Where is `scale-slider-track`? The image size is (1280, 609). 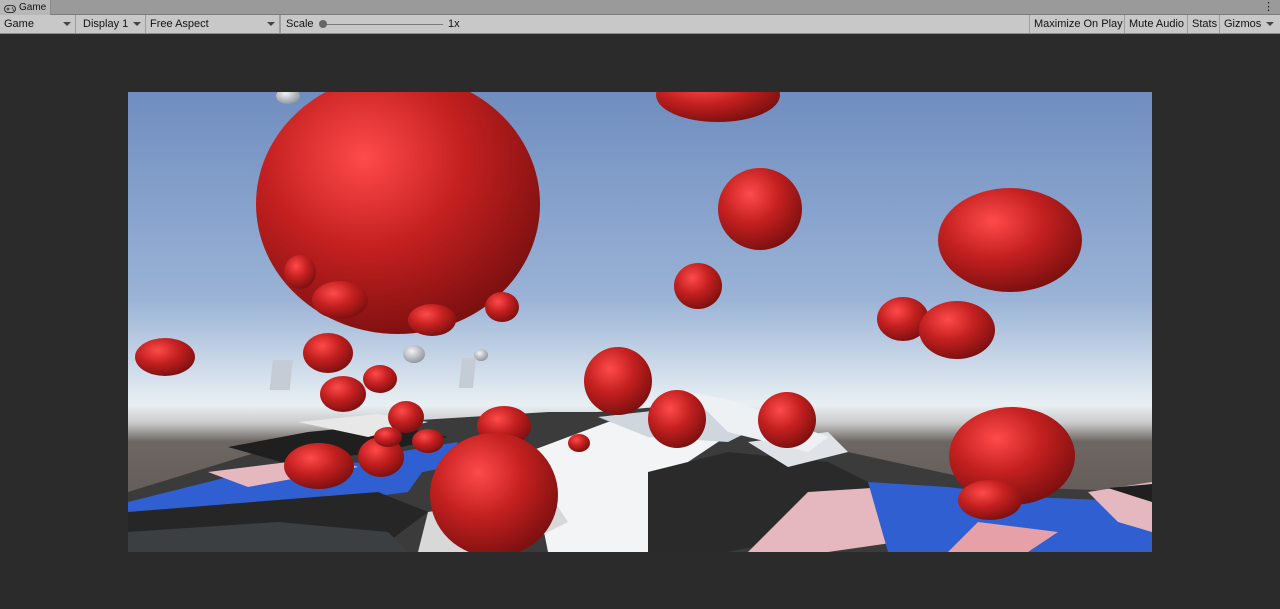
scale-slider-track is located at coordinates (383, 24).